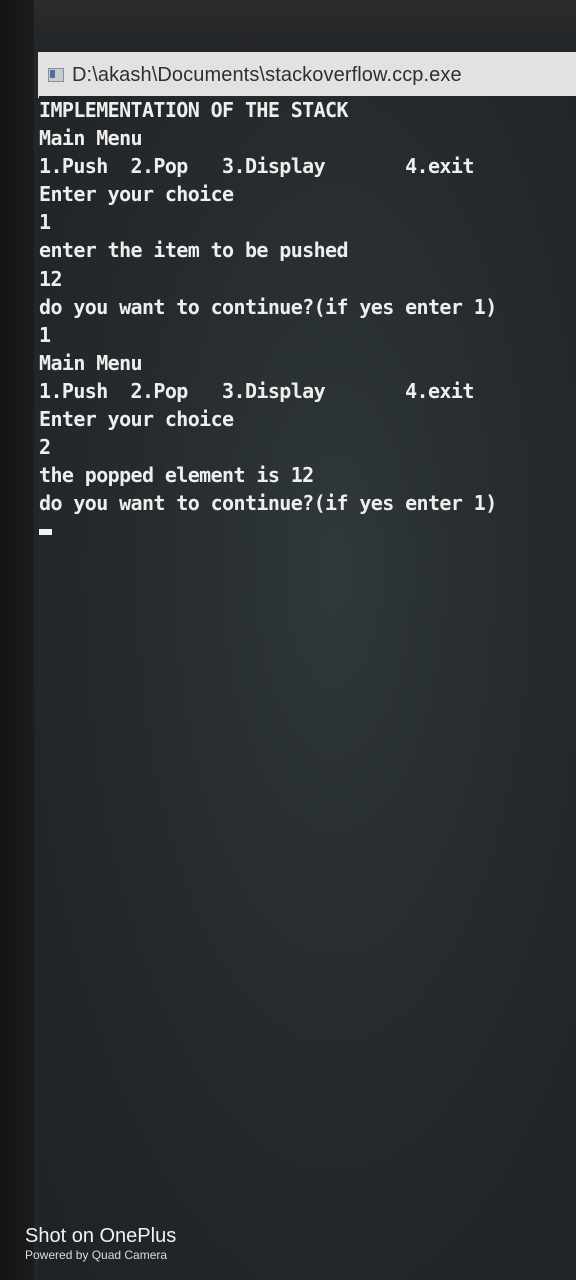 The image size is (576, 1280). I want to click on window-titlebar: D:\akash\Documents\stackoverflow.ccp.exe, so click(307, 75).